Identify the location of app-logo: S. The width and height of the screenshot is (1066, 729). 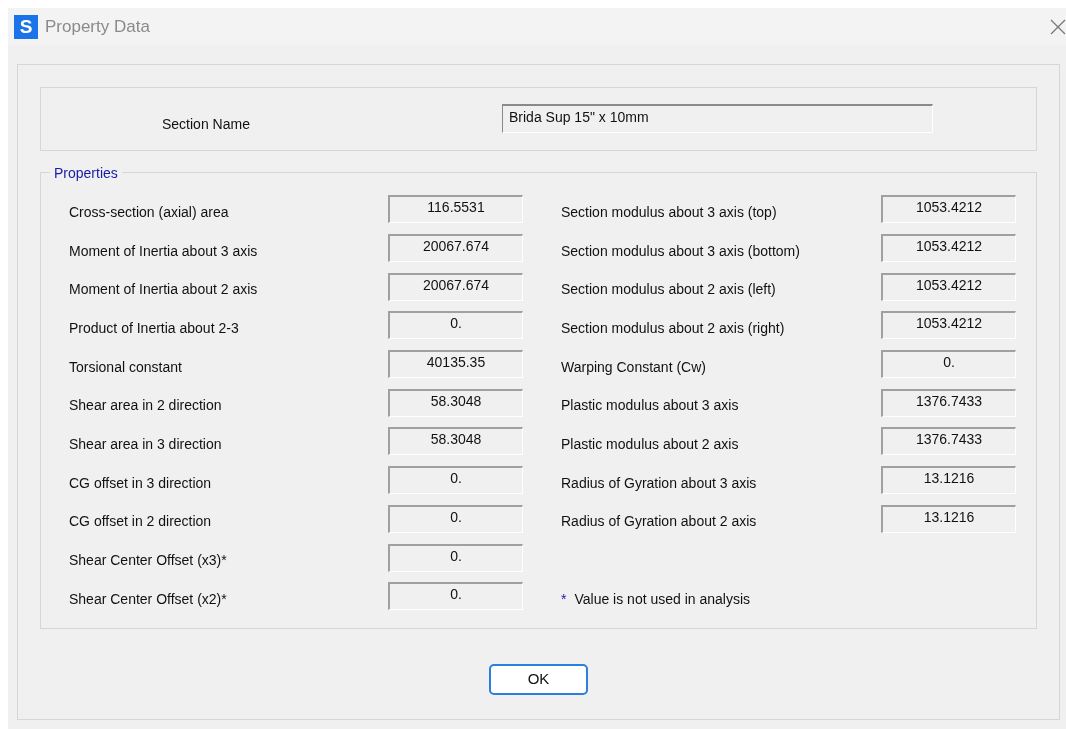
(26, 26).